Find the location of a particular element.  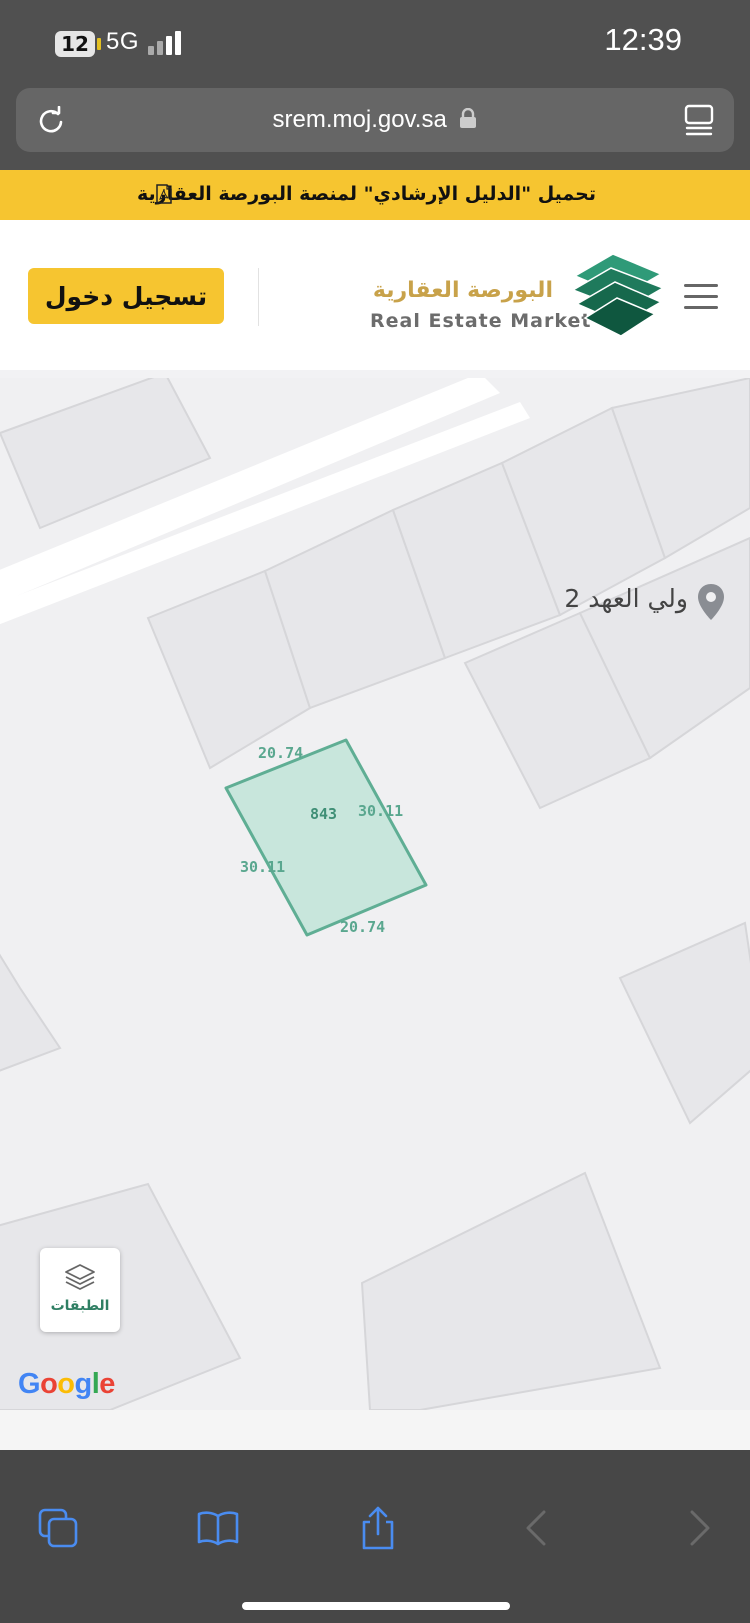

google-letter: g is located at coordinates (83, 1384).